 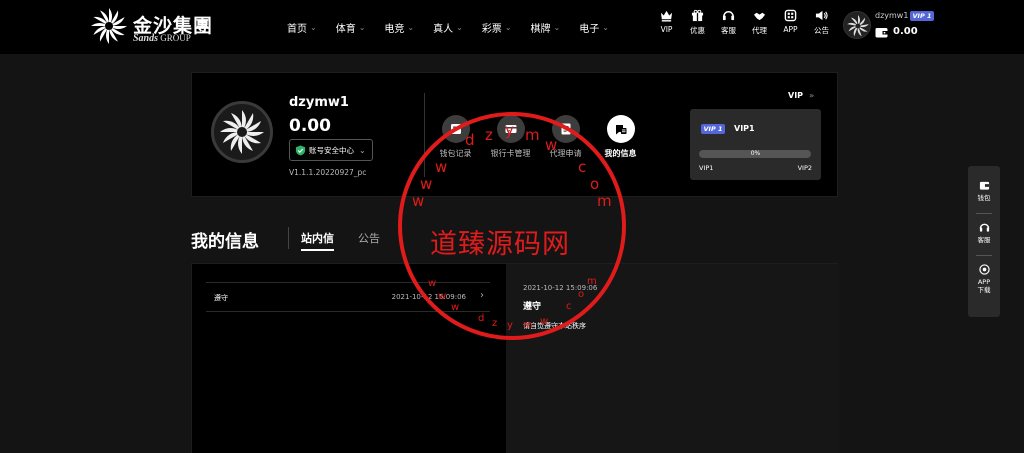 I want to click on quick-link-app: APP, so click(x=790, y=22).